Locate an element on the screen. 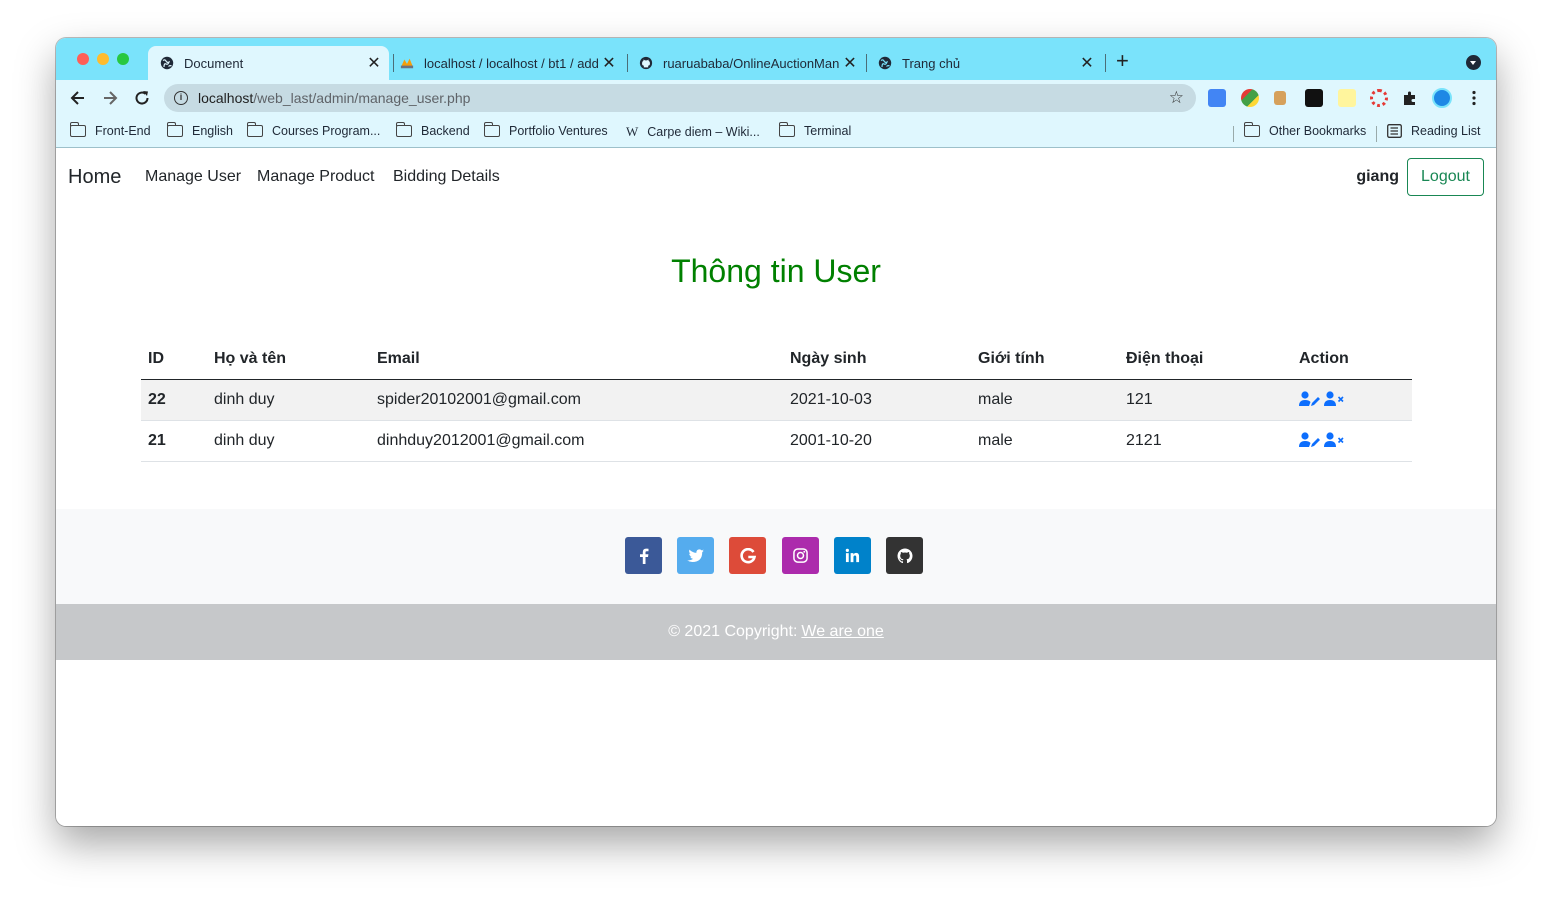 This screenshot has width=1552, height=900. new-tab-icon: + is located at coordinates (1122, 61).